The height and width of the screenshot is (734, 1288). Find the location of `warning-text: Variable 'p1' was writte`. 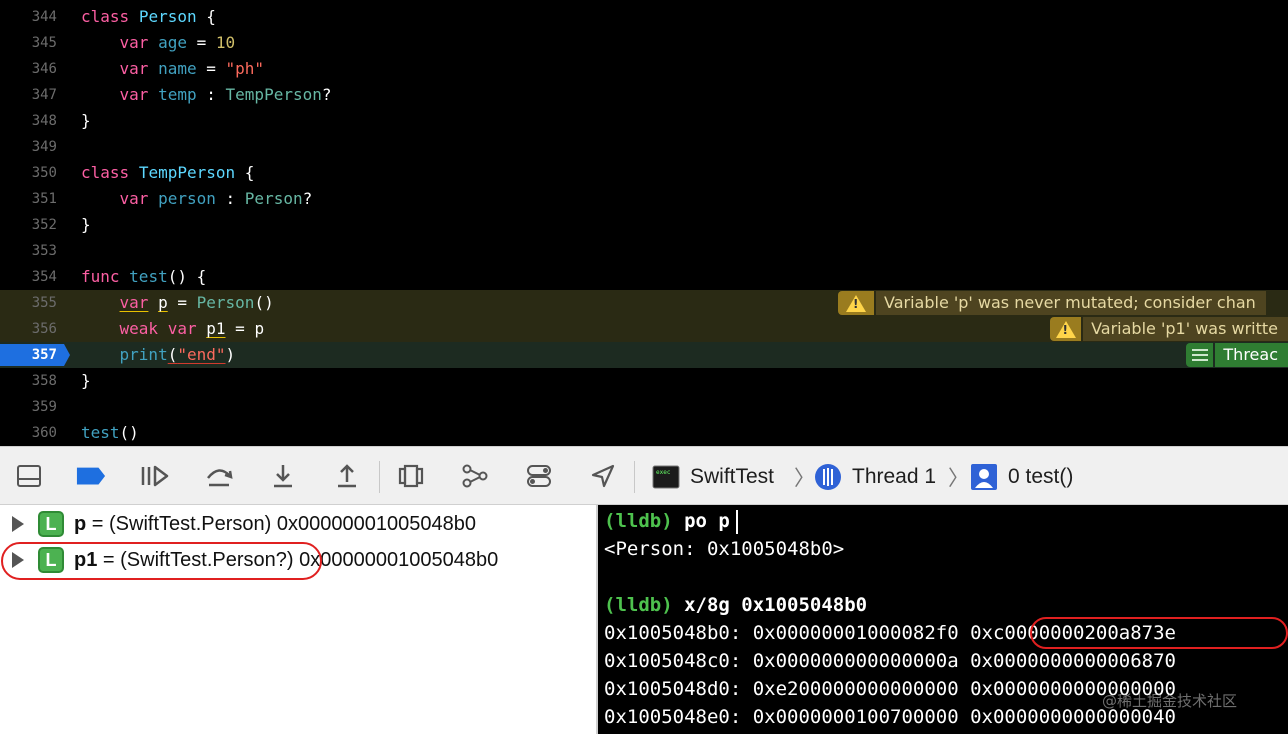

warning-text: Variable 'p1' was writte is located at coordinates (1185, 329).